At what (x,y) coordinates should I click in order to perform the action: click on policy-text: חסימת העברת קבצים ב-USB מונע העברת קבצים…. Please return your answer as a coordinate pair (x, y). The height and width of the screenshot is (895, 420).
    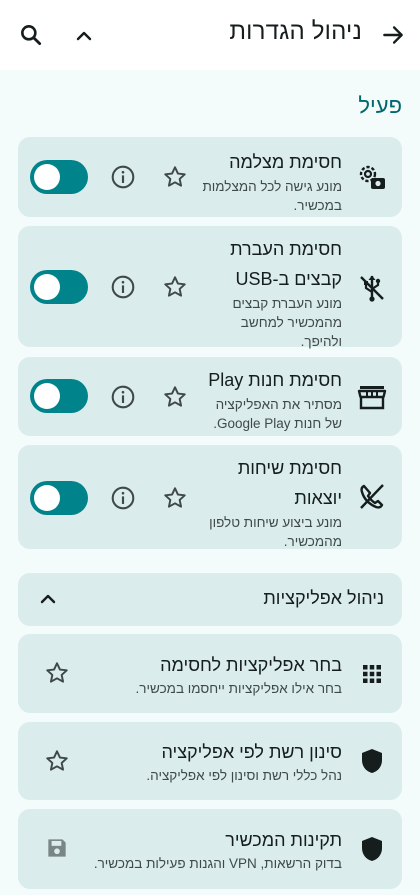
    Looking at the image, I should click on (272, 292).